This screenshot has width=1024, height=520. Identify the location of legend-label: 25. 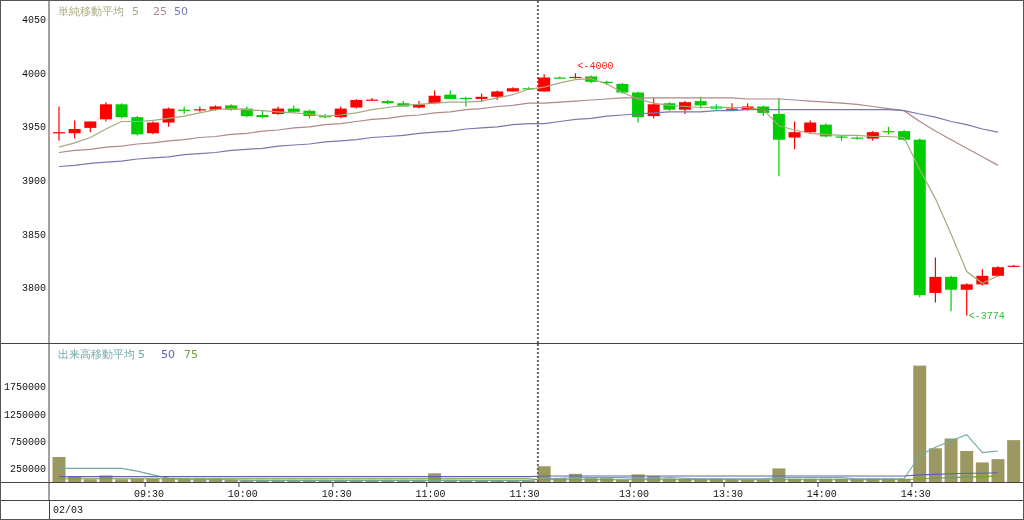
(160, 11).